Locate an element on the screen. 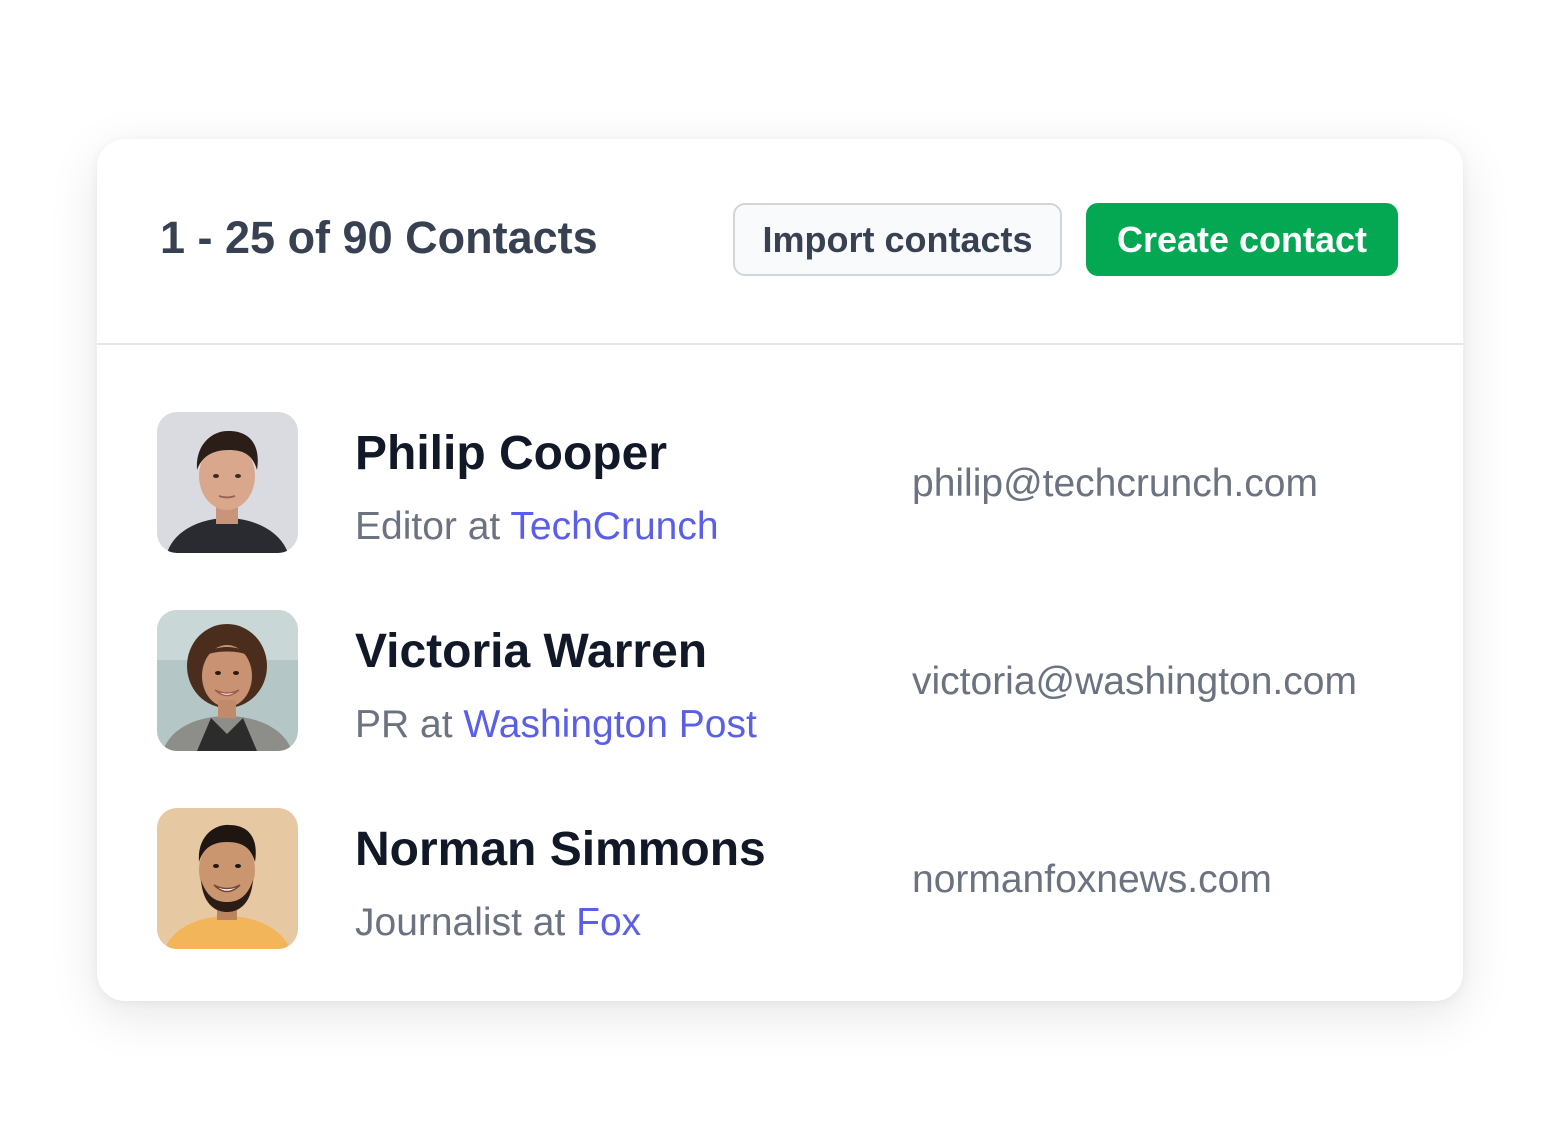  contact-email: philip@techcrunch.com is located at coordinates (1115, 484).